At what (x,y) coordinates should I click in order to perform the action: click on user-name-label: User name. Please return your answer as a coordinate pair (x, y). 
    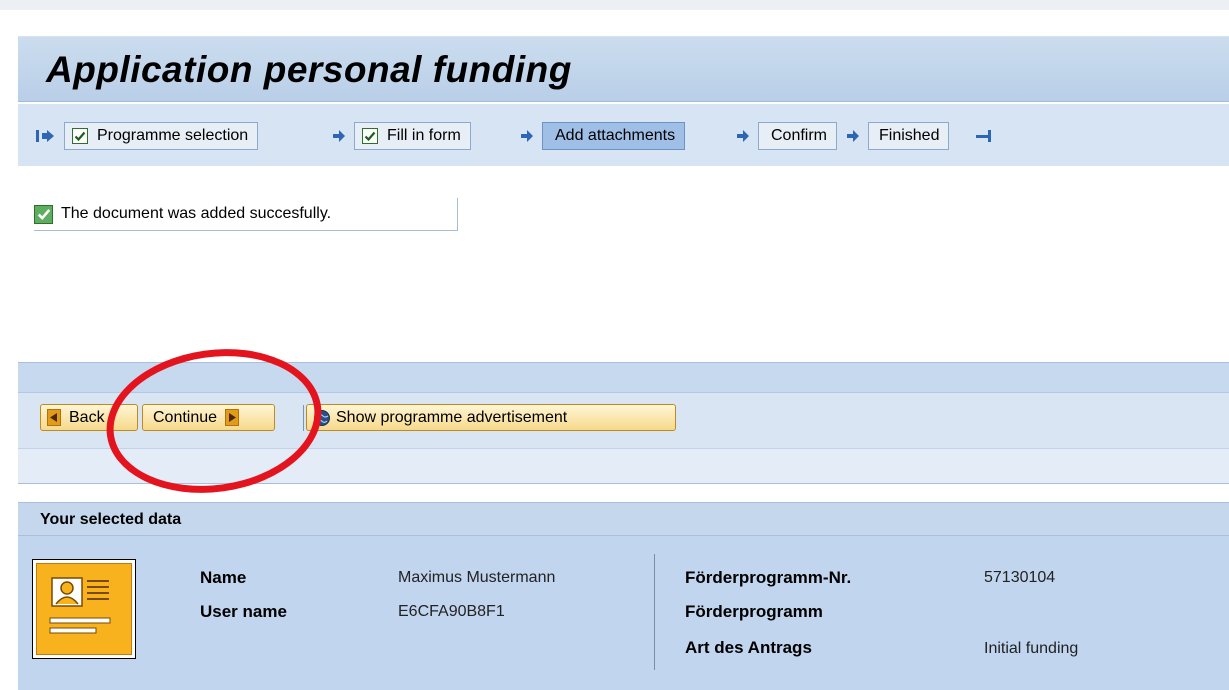
    Looking at the image, I should click on (243, 611).